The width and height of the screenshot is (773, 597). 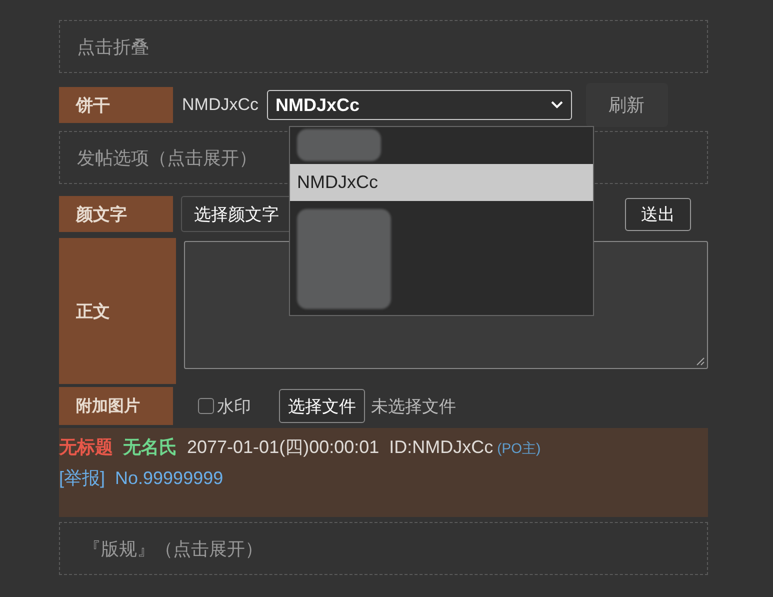 I want to click on file-status-text: 未选择文件, so click(x=413, y=407).